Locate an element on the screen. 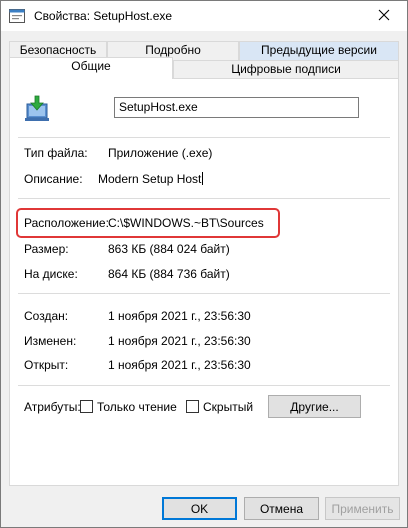  tab-label: Предыдущие версии is located at coordinates (319, 50).